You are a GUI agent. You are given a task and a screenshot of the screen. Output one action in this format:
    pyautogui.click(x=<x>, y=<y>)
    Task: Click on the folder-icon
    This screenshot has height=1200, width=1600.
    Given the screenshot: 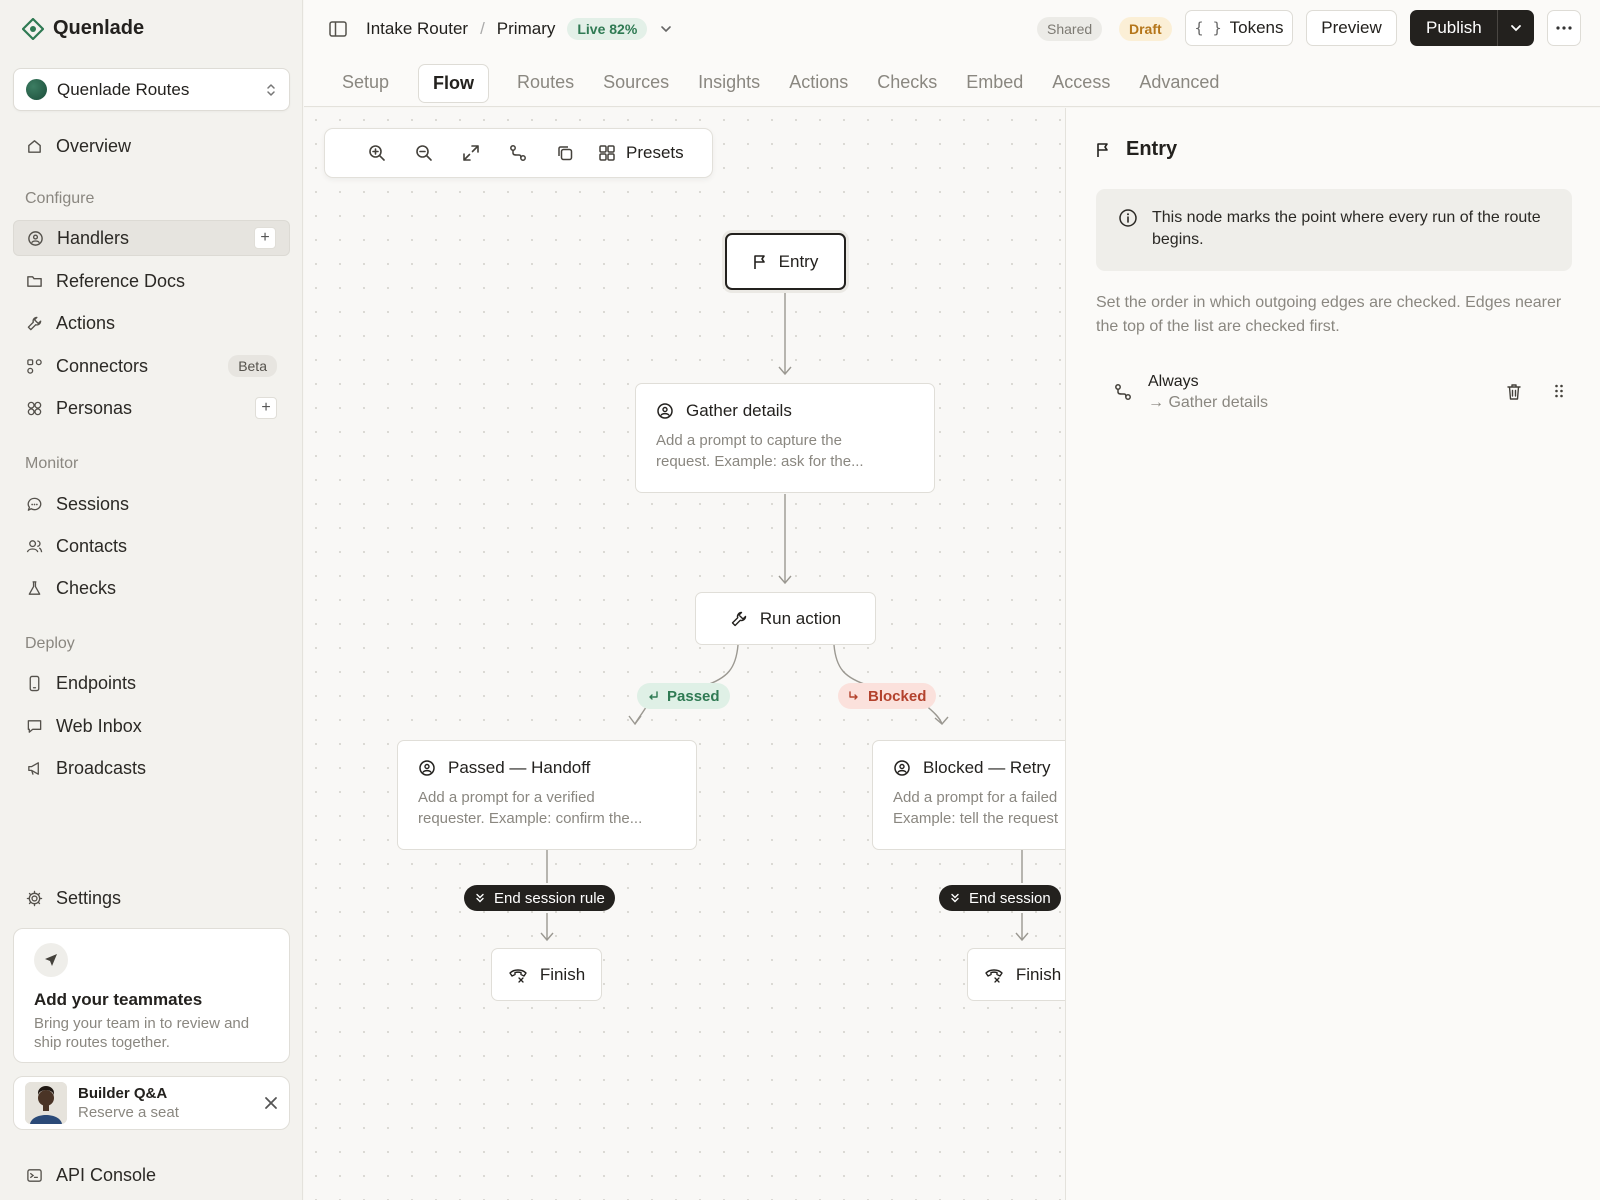 What is the action you would take?
    pyautogui.click(x=34, y=281)
    